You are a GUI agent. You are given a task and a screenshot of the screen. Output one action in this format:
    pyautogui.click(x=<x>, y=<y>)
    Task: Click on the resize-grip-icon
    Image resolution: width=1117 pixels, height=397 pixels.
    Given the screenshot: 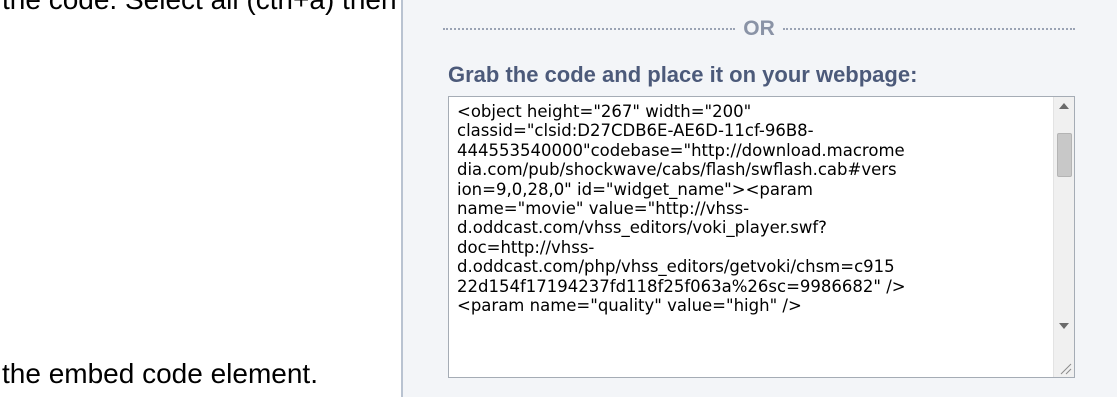 What is the action you would take?
    pyautogui.click(x=1064, y=367)
    